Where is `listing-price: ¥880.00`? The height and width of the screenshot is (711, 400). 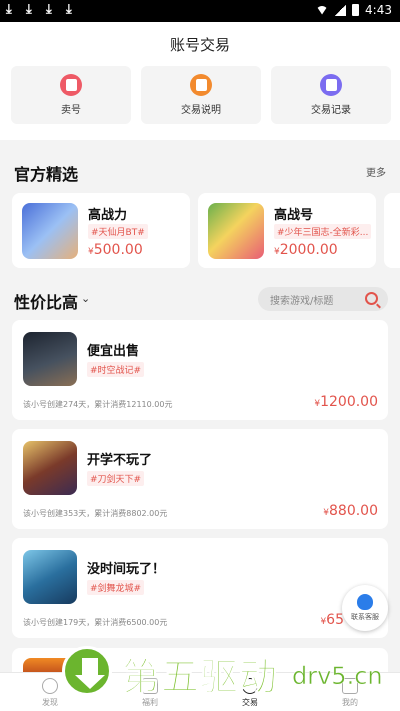 listing-price: ¥880.00 is located at coordinates (350, 511).